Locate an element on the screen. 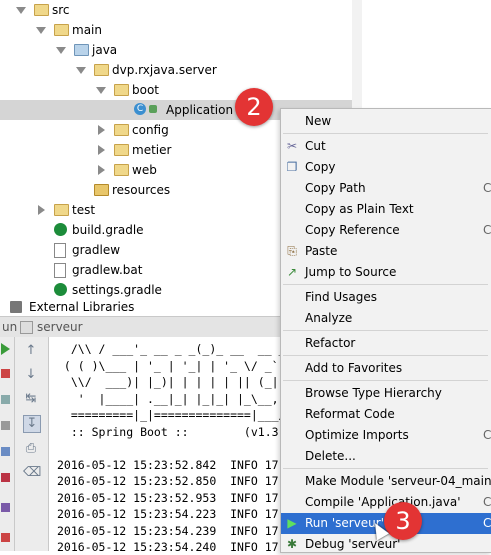  menu-item-new: New is located at coordinates (386, 121).